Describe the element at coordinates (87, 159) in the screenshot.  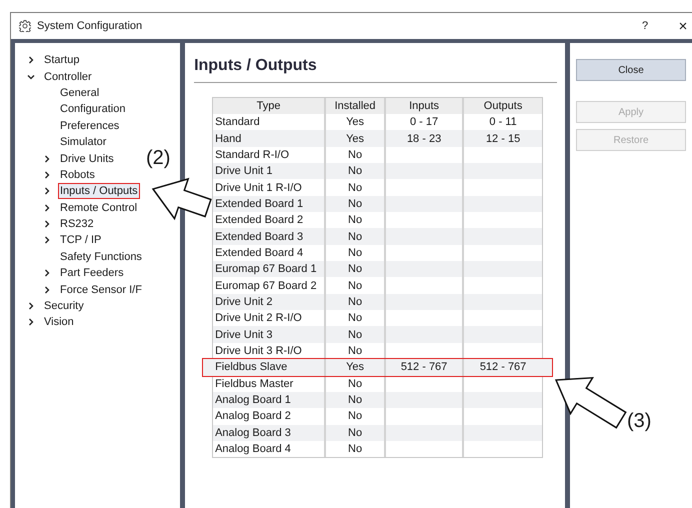
I see `tree-item: Drive Units` at that location.